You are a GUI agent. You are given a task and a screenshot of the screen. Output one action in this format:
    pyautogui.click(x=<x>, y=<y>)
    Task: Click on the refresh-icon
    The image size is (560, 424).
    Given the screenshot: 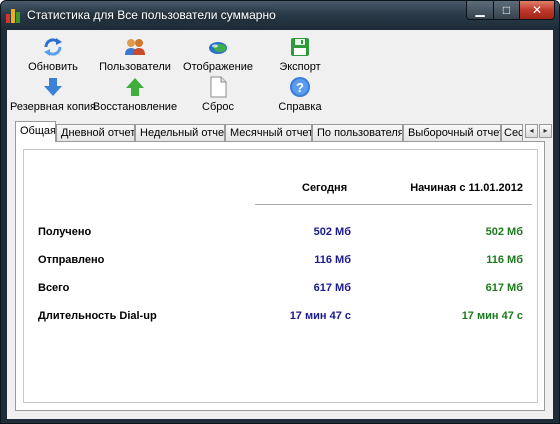 What is the action you would take?
    pyautogui.click(x=53, y=47)
    